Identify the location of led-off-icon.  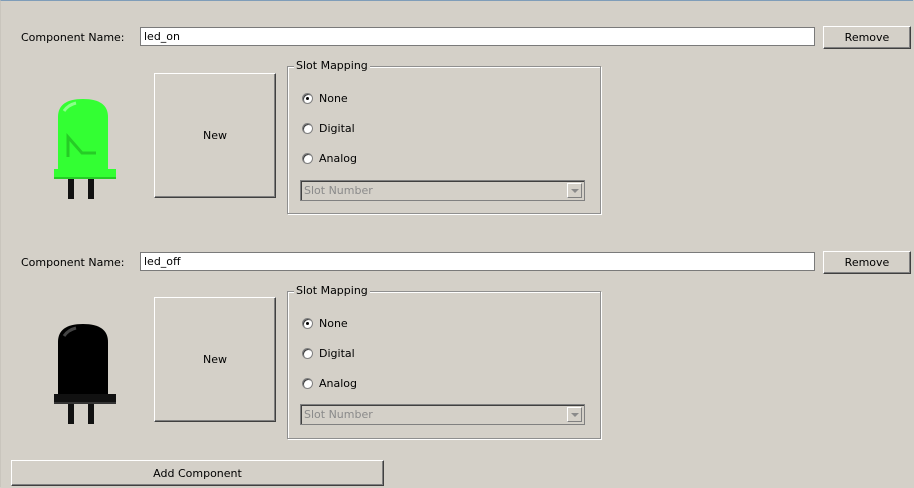
(85, 374).